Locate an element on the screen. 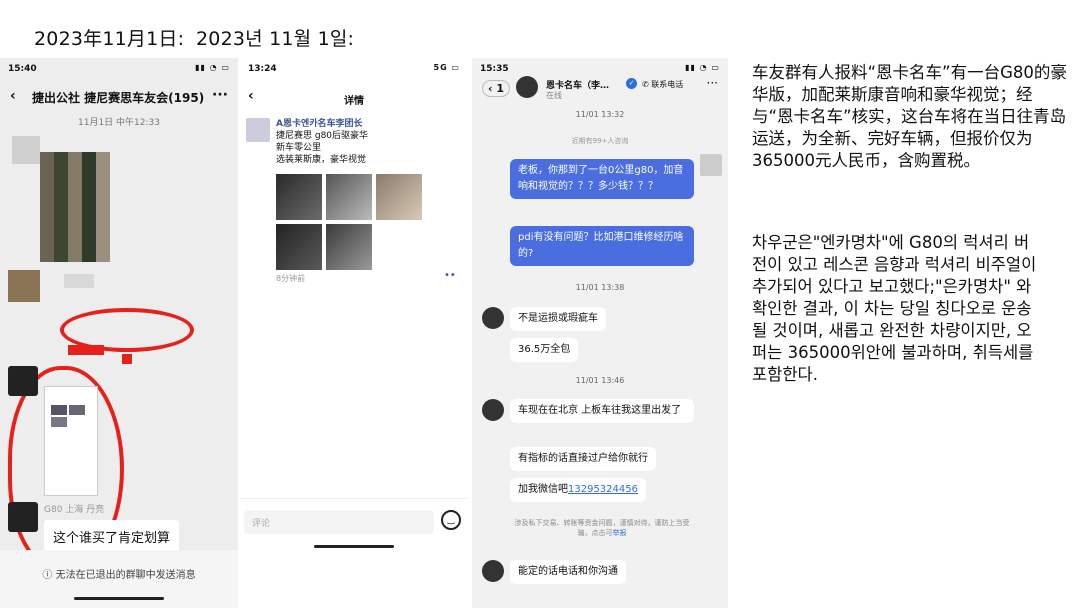 This screenshot has width=1080, height=608. dealer-message: 车现在在北京 上板车往我这里出发了 is located at coordinates (602, 411).